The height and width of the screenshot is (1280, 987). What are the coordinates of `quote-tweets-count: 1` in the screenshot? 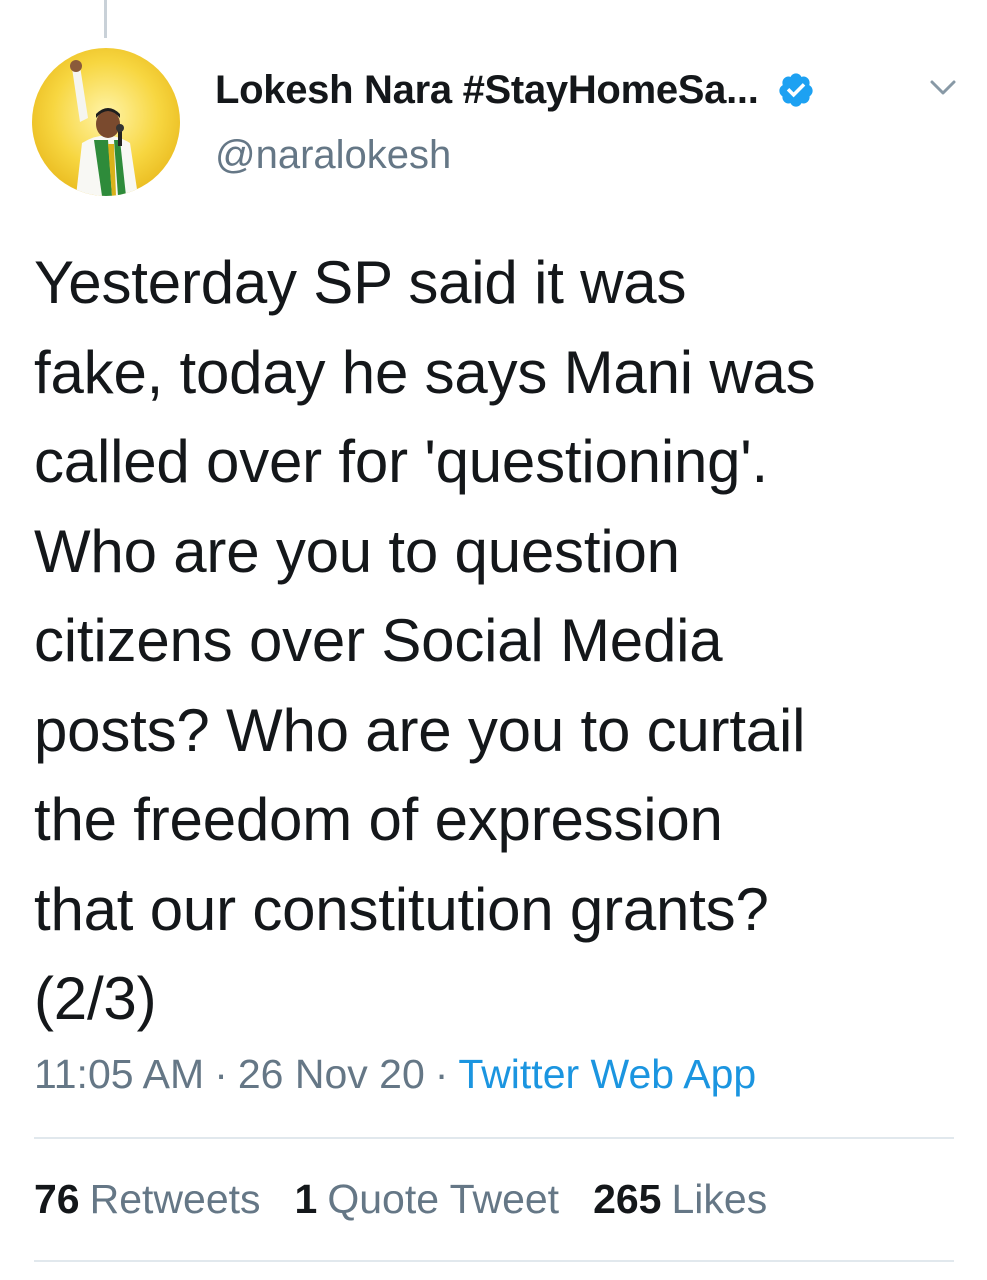 It's located at (306, 1199).